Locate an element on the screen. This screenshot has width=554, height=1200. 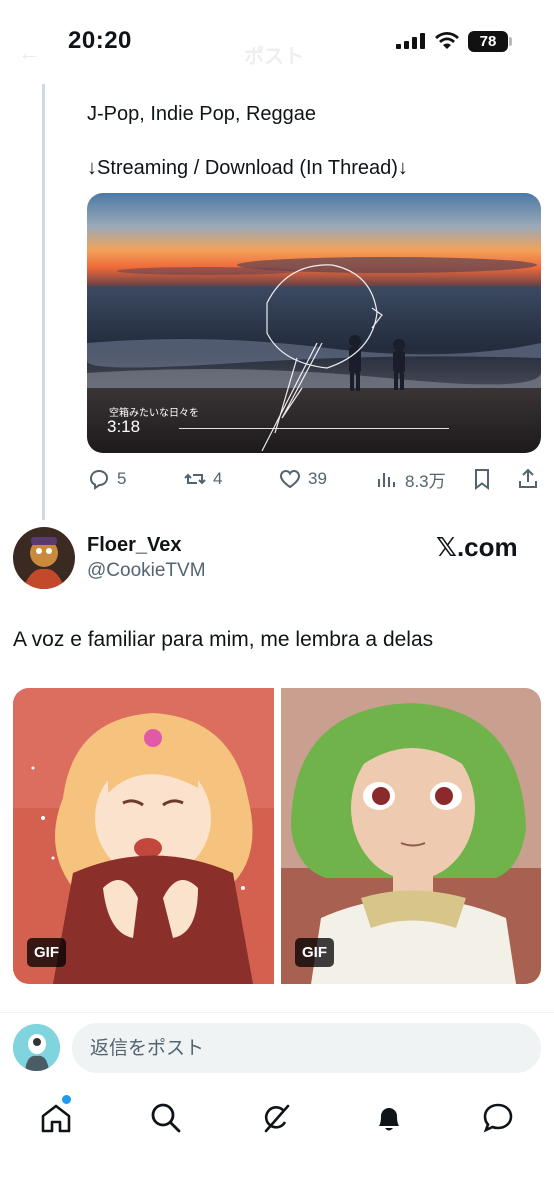
video-progress-bar is located at coordinates (314, 428).